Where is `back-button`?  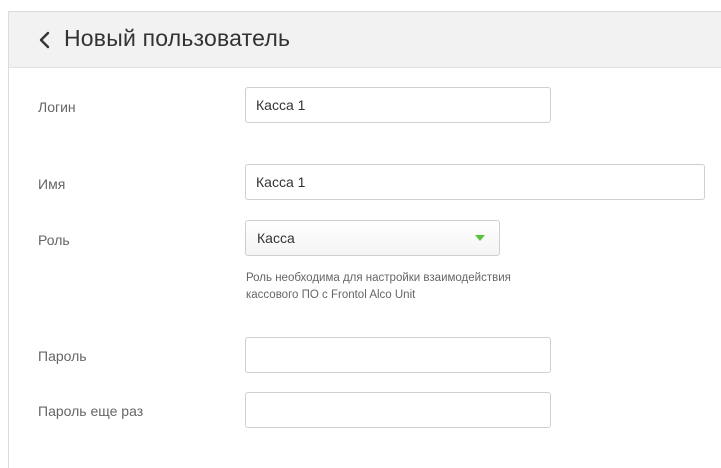
back-button is located at coordinates (45, 40).